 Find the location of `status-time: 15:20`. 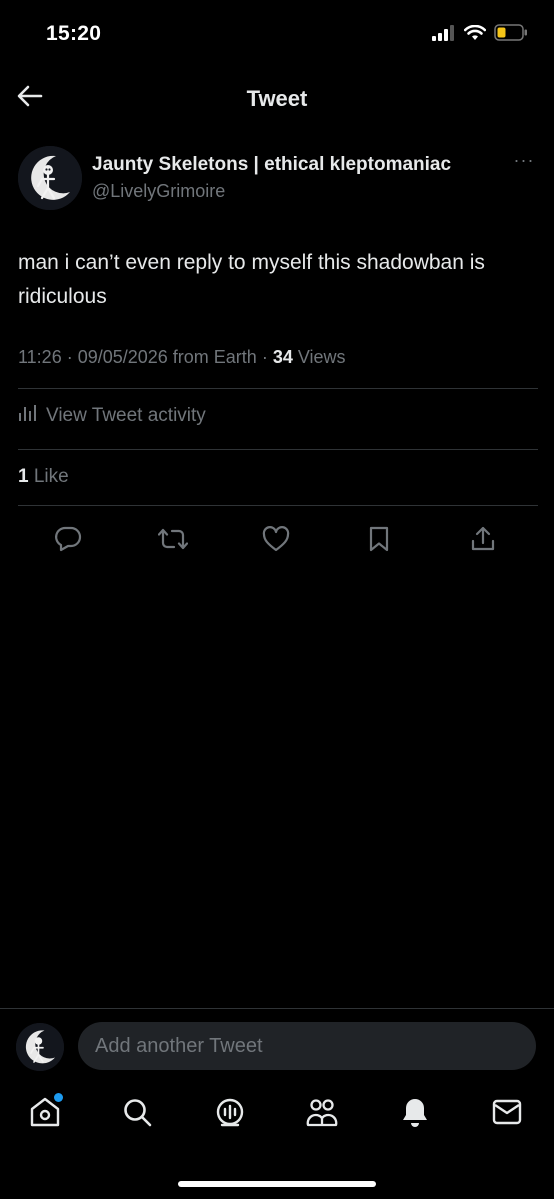

status-time: 15:20 is located at coordinates (74, 33).